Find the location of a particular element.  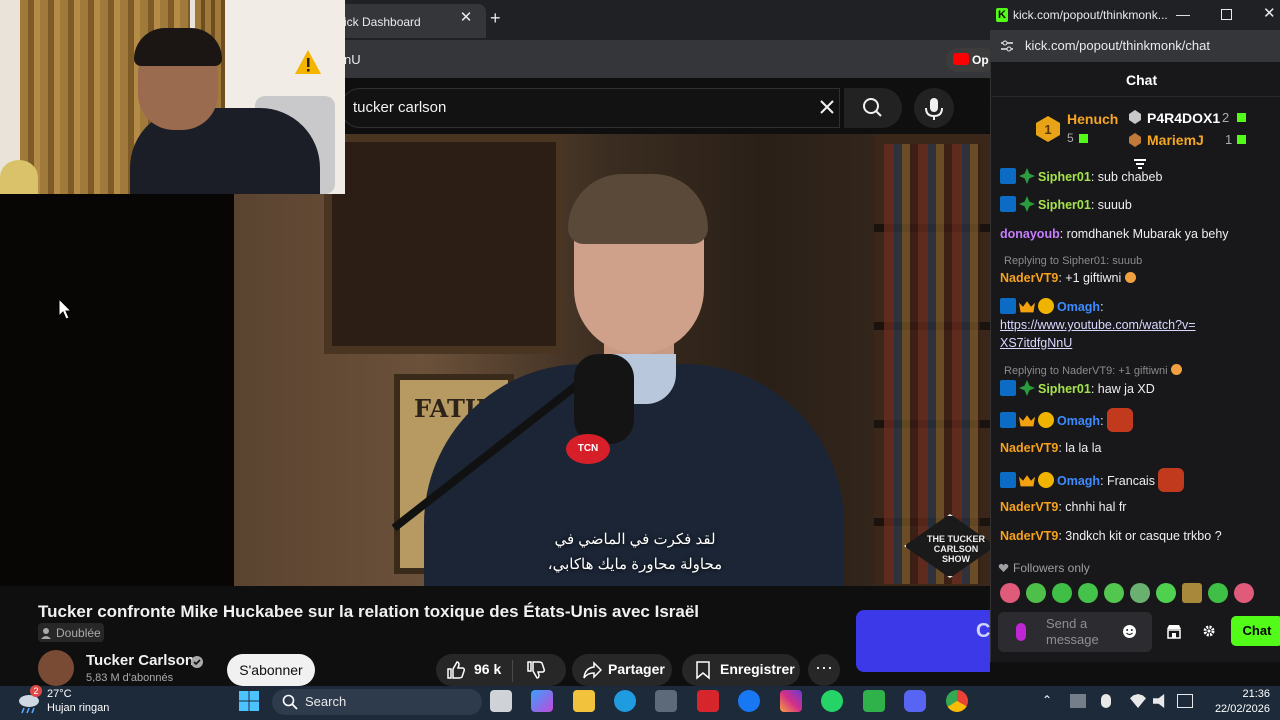

dubbed-icon is located at coordinates (47, 633).